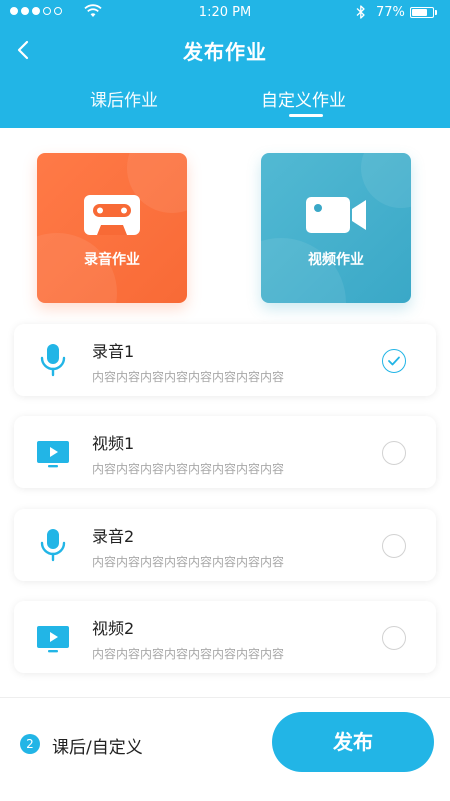  I want to click on tab-custom-homework: 自定义作业, so click(303, 98).